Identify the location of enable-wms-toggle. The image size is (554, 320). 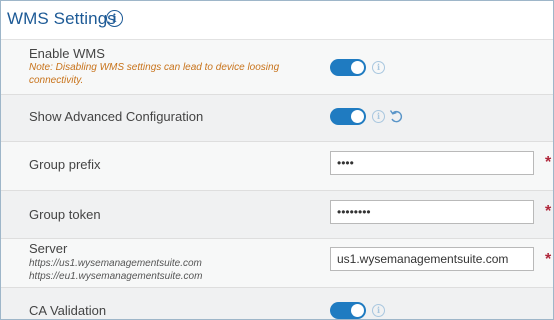
(348, 67).